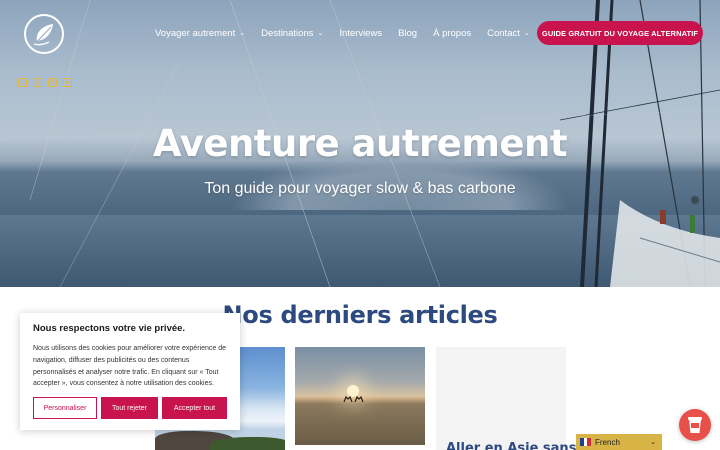 Image resolution: width=720 pixels, height=450 pixels. Describe the element at coordinates (22, 82) in the screenshot. I see `instagram-icon: ○` at that location.